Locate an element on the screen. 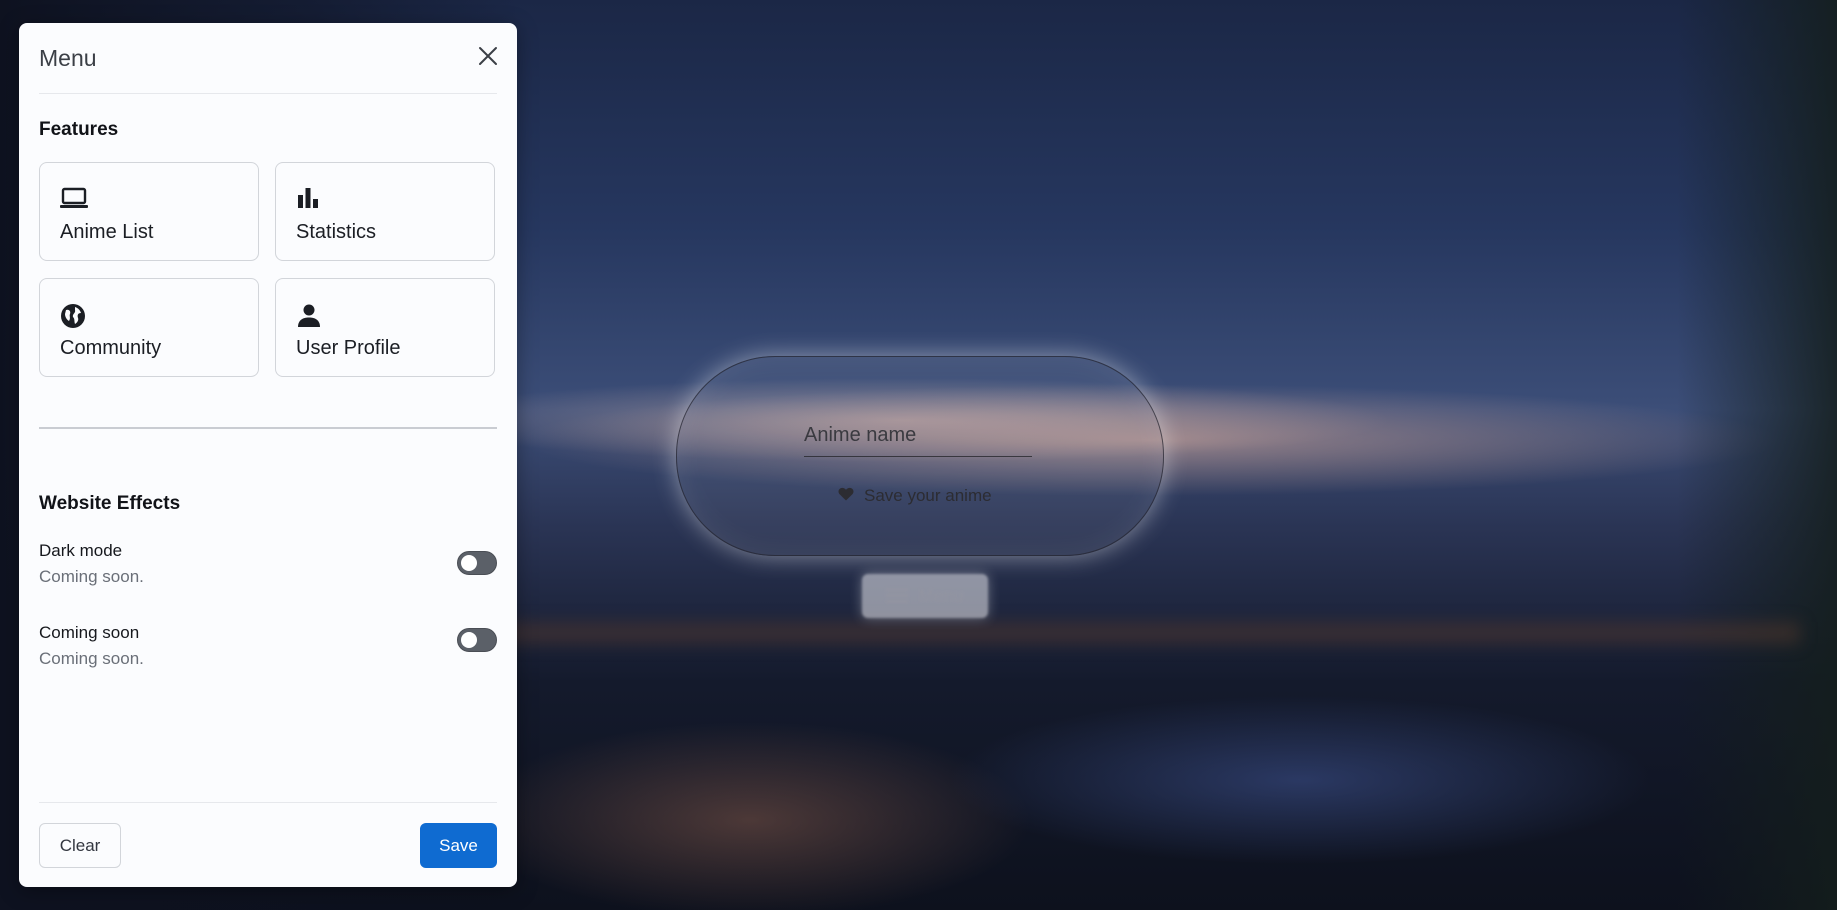  feature-card-label: Statistics is located at coordinates (336, 232).